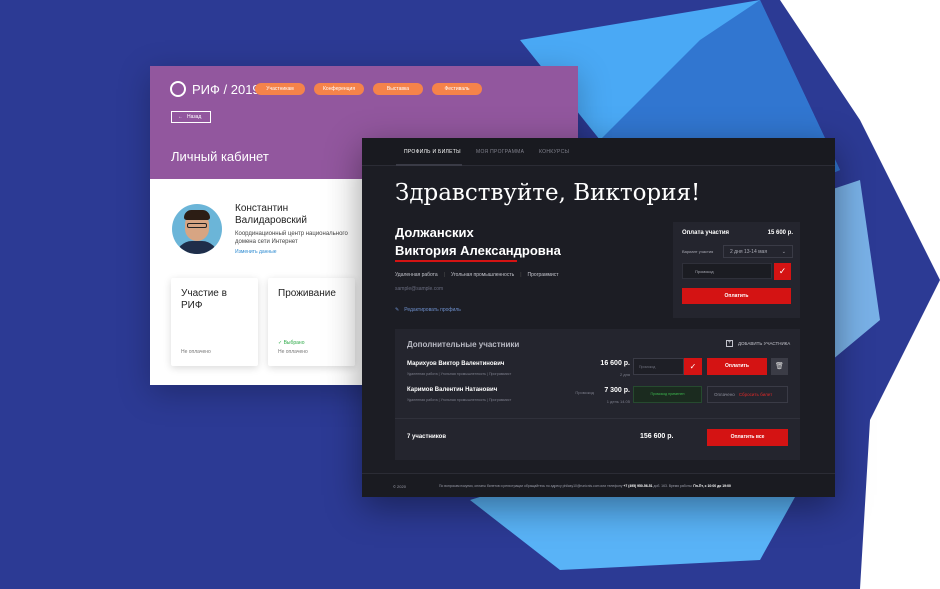  I want to click on logo-icon, so click(178, 89).